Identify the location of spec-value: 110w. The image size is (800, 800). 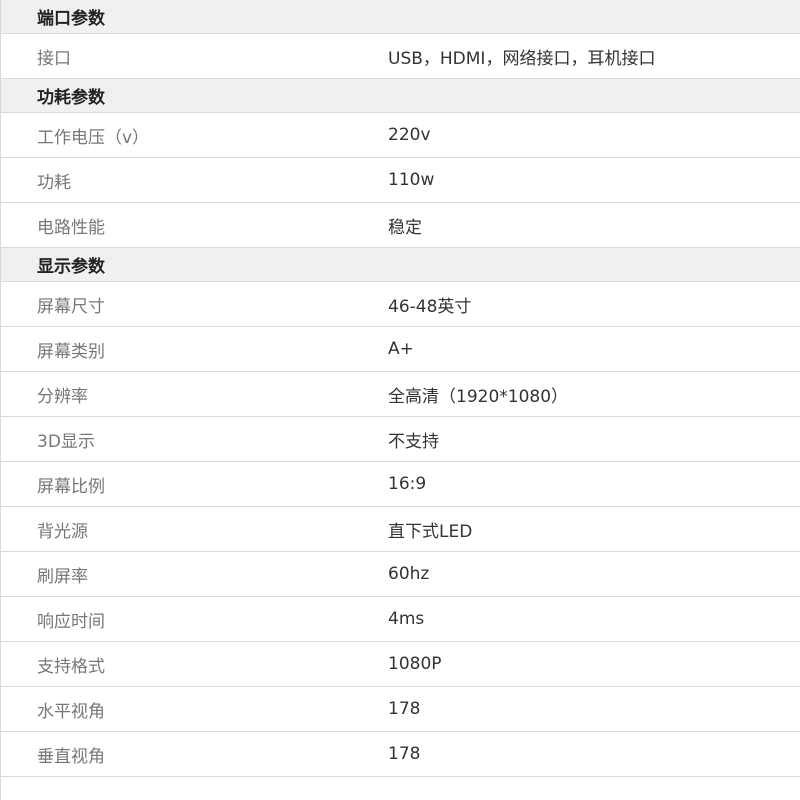
(411, 180).